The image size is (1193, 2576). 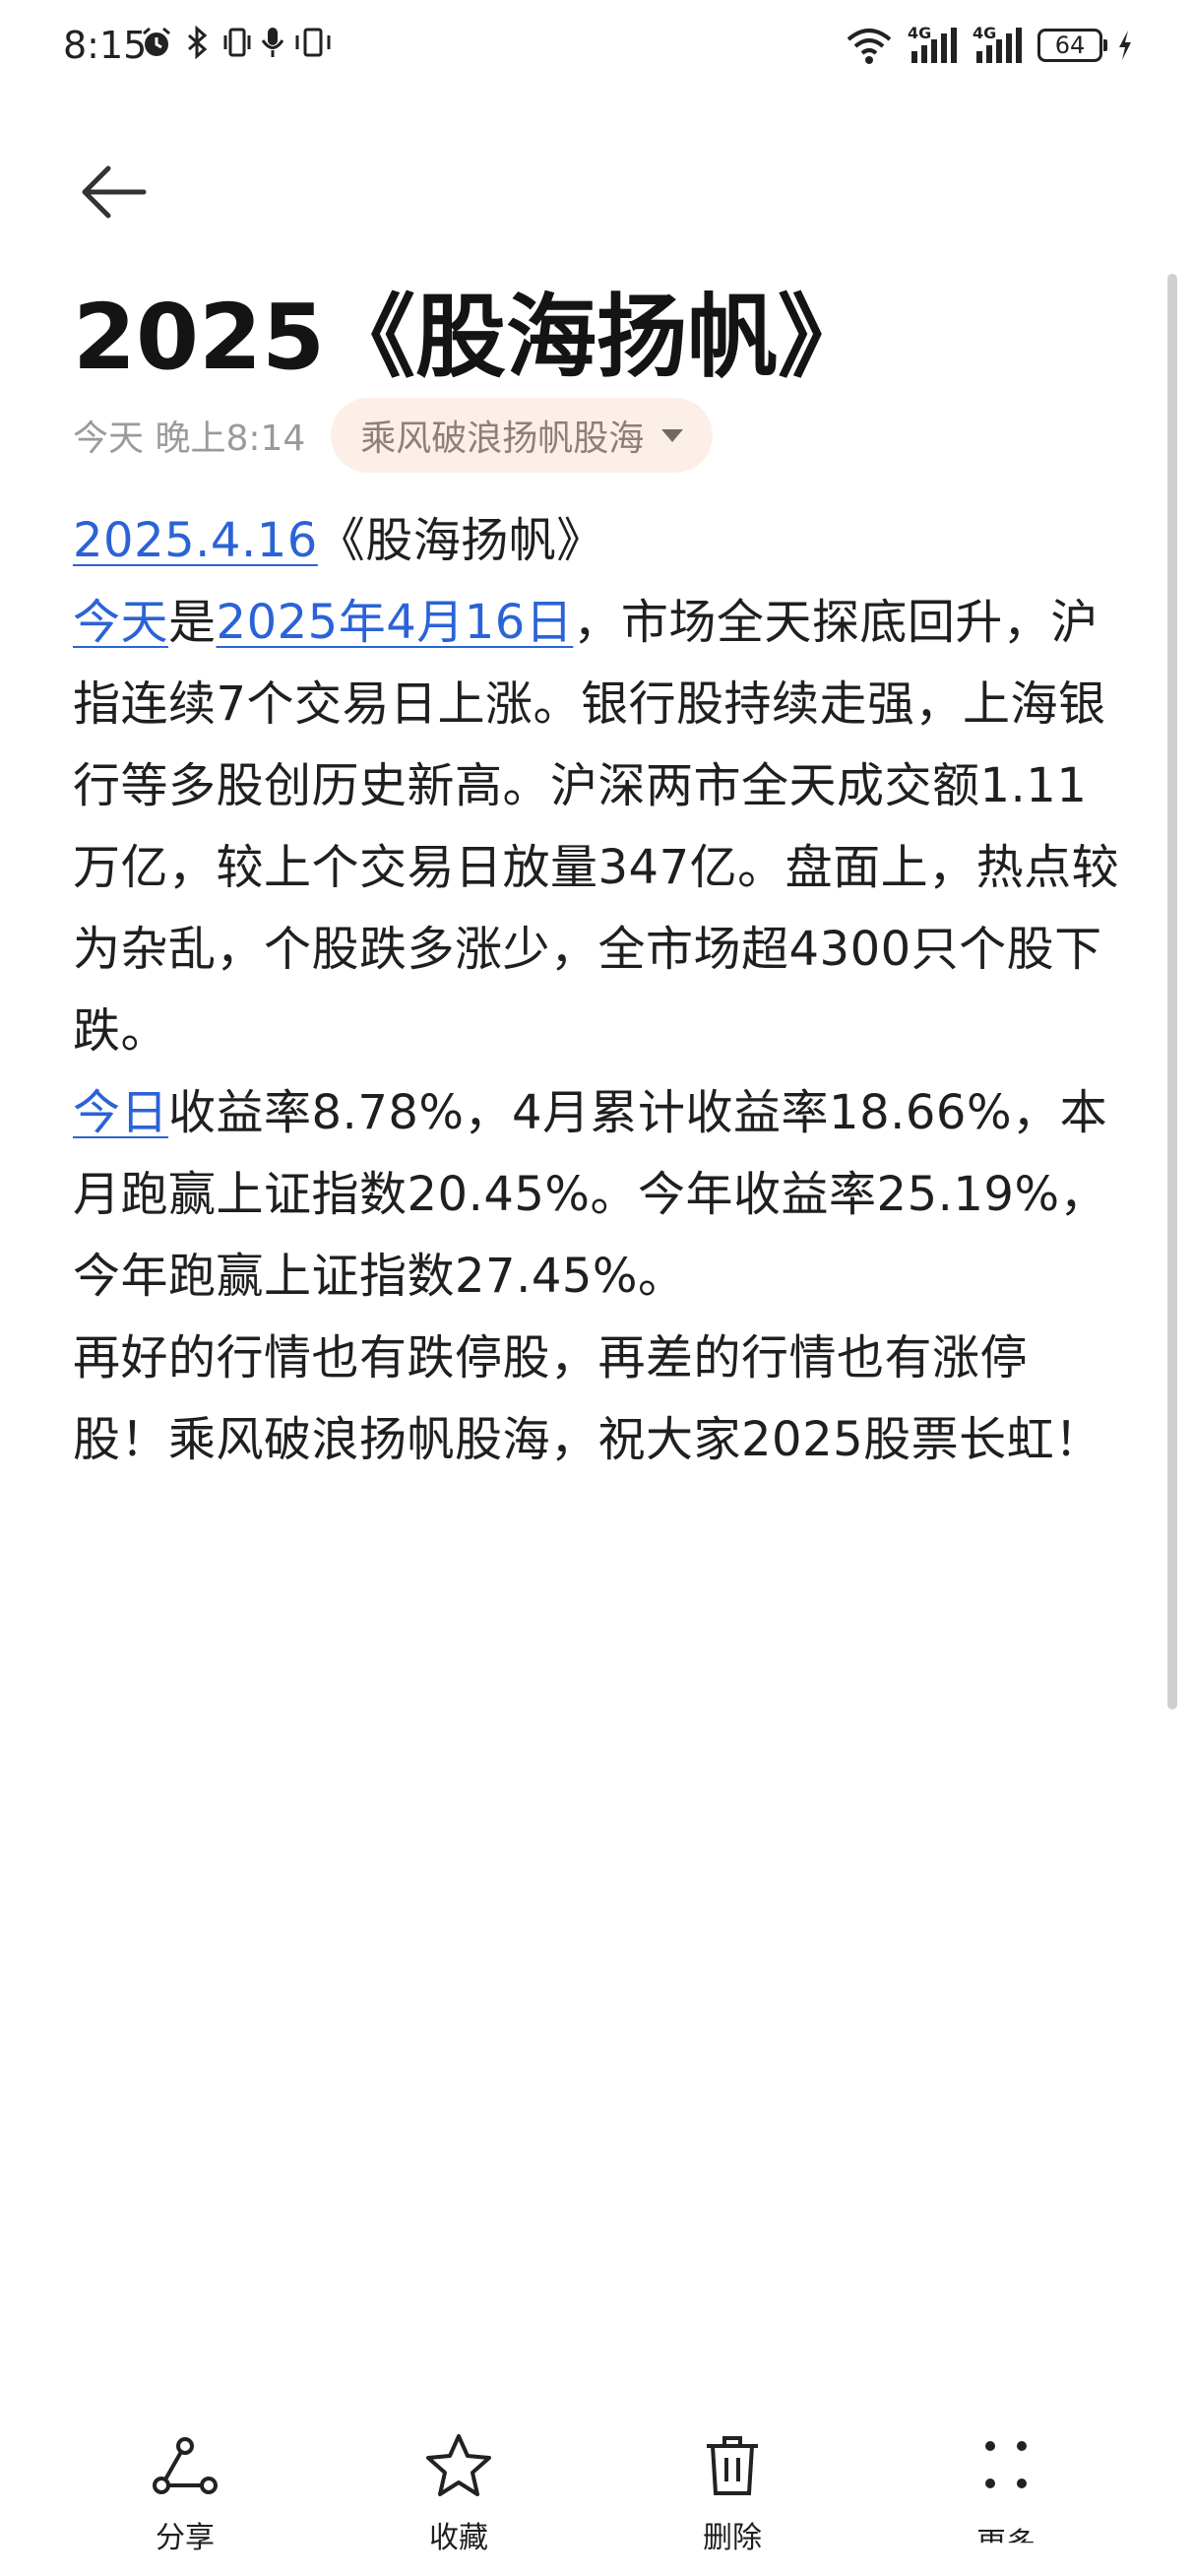 What do you see at coordinates (1006, 2464) in the screenshot?
I see `more-dots-icon` at bounding box center [1006, 2464].